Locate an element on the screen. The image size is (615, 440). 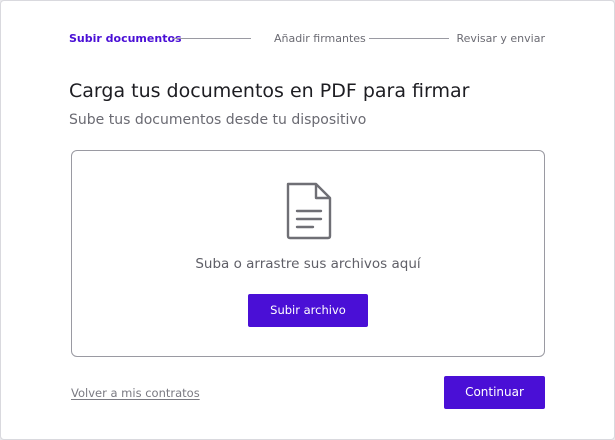
step-upload-documents: Subir documentos is located at coordinates (125, 38).